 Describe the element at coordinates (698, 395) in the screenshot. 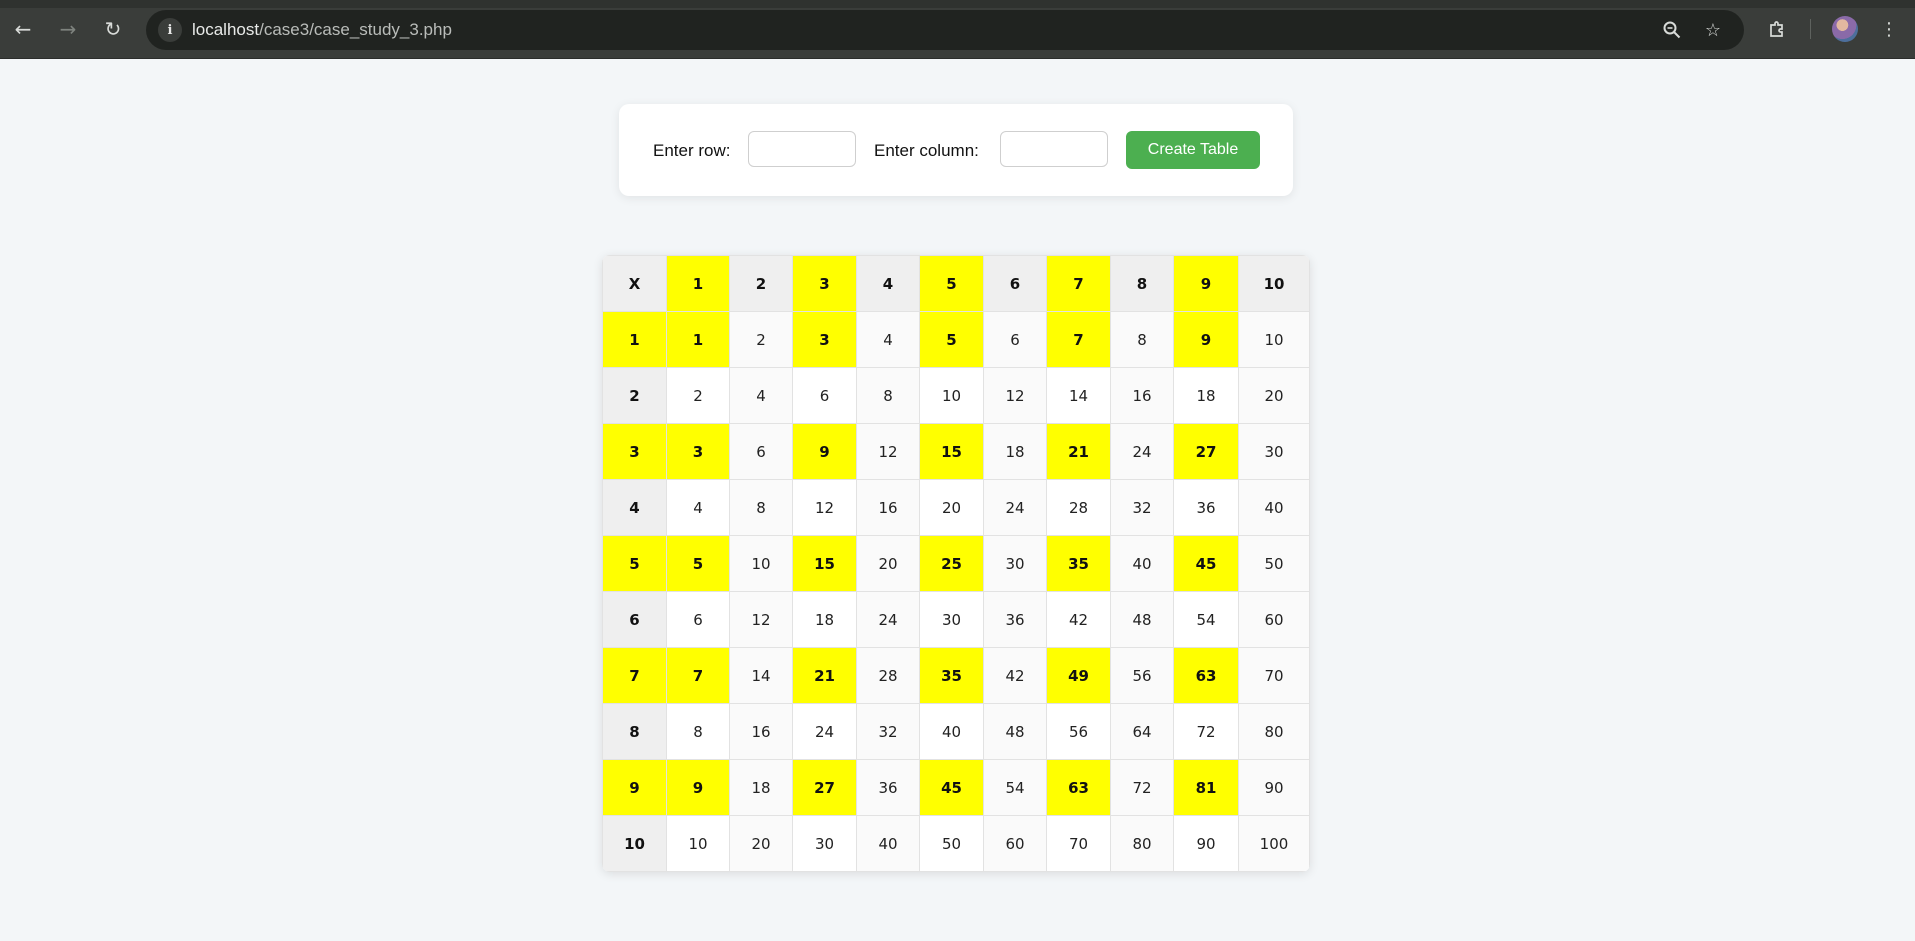

I see `table-cell: 2` at that location.